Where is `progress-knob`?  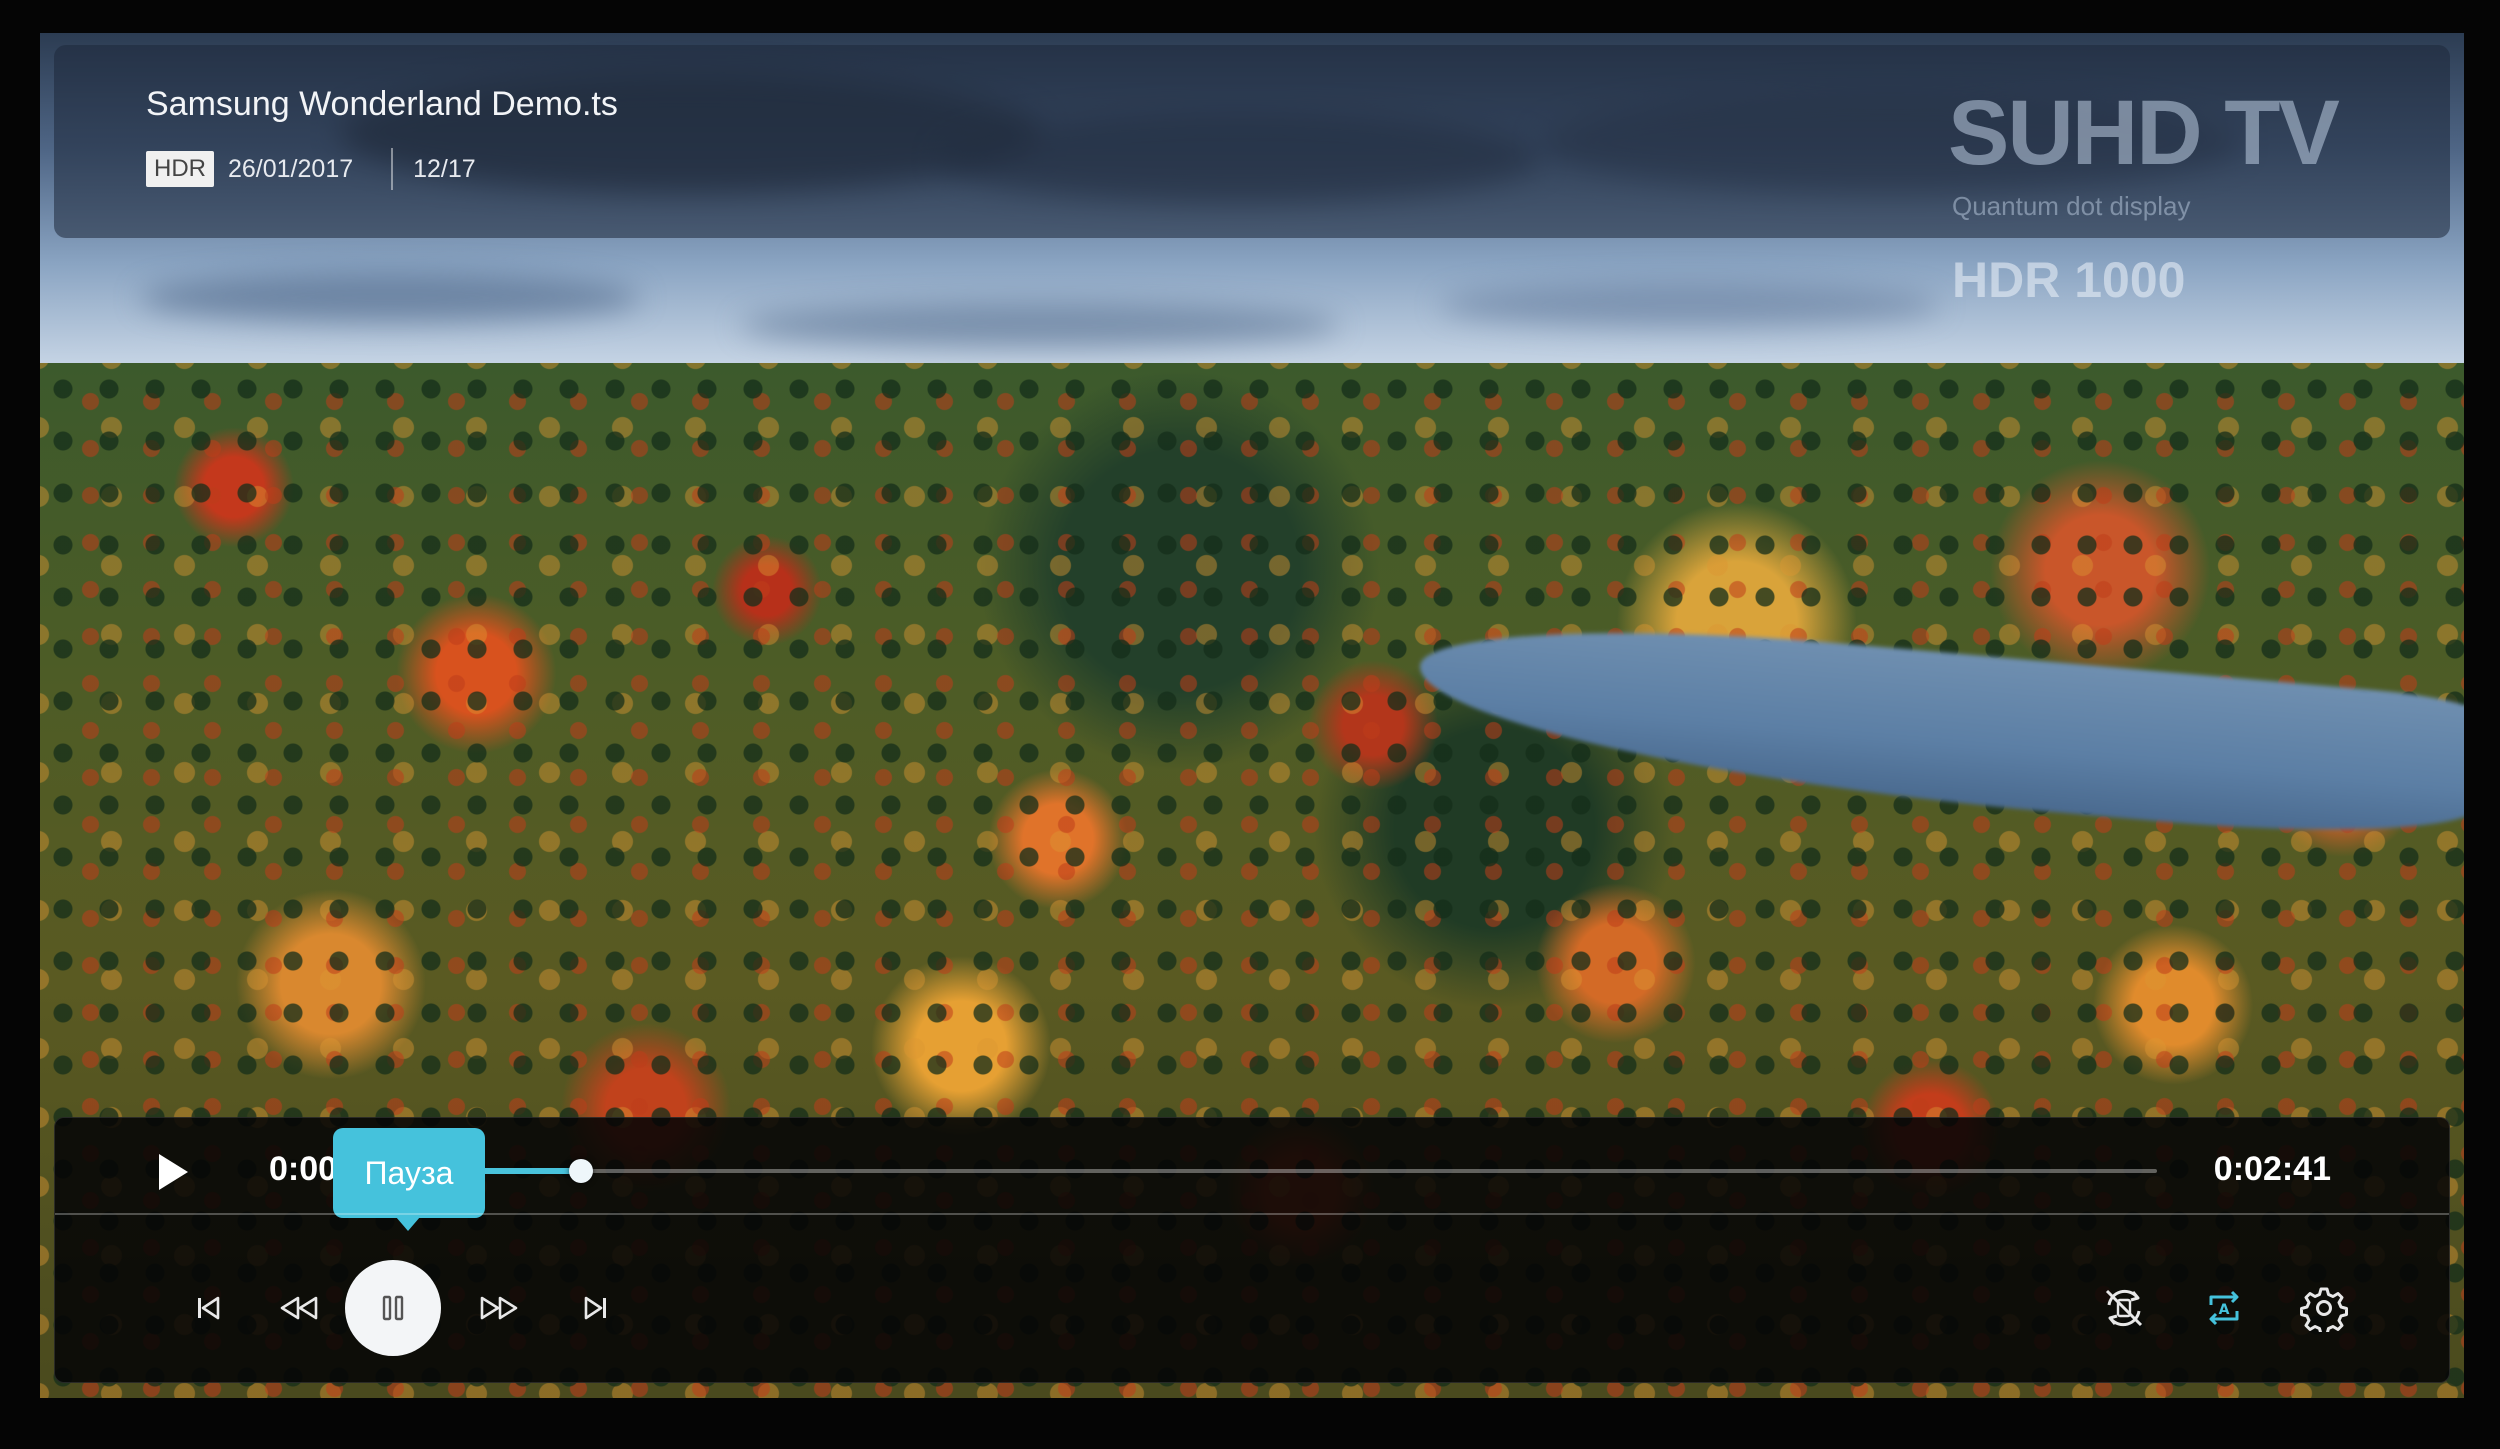 progress-knob is located at coordinates (581, 1171).